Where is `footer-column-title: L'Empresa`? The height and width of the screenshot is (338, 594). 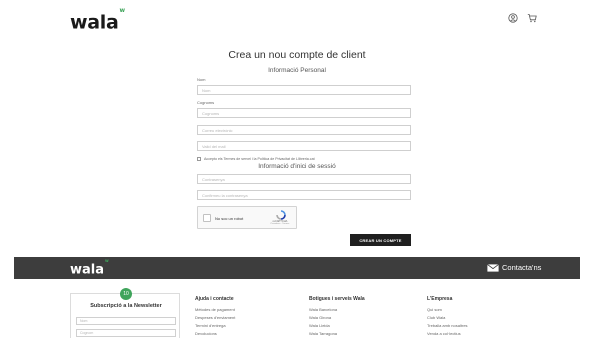
footer-column-title: L'Empresa is located at coordinates (440, 299).